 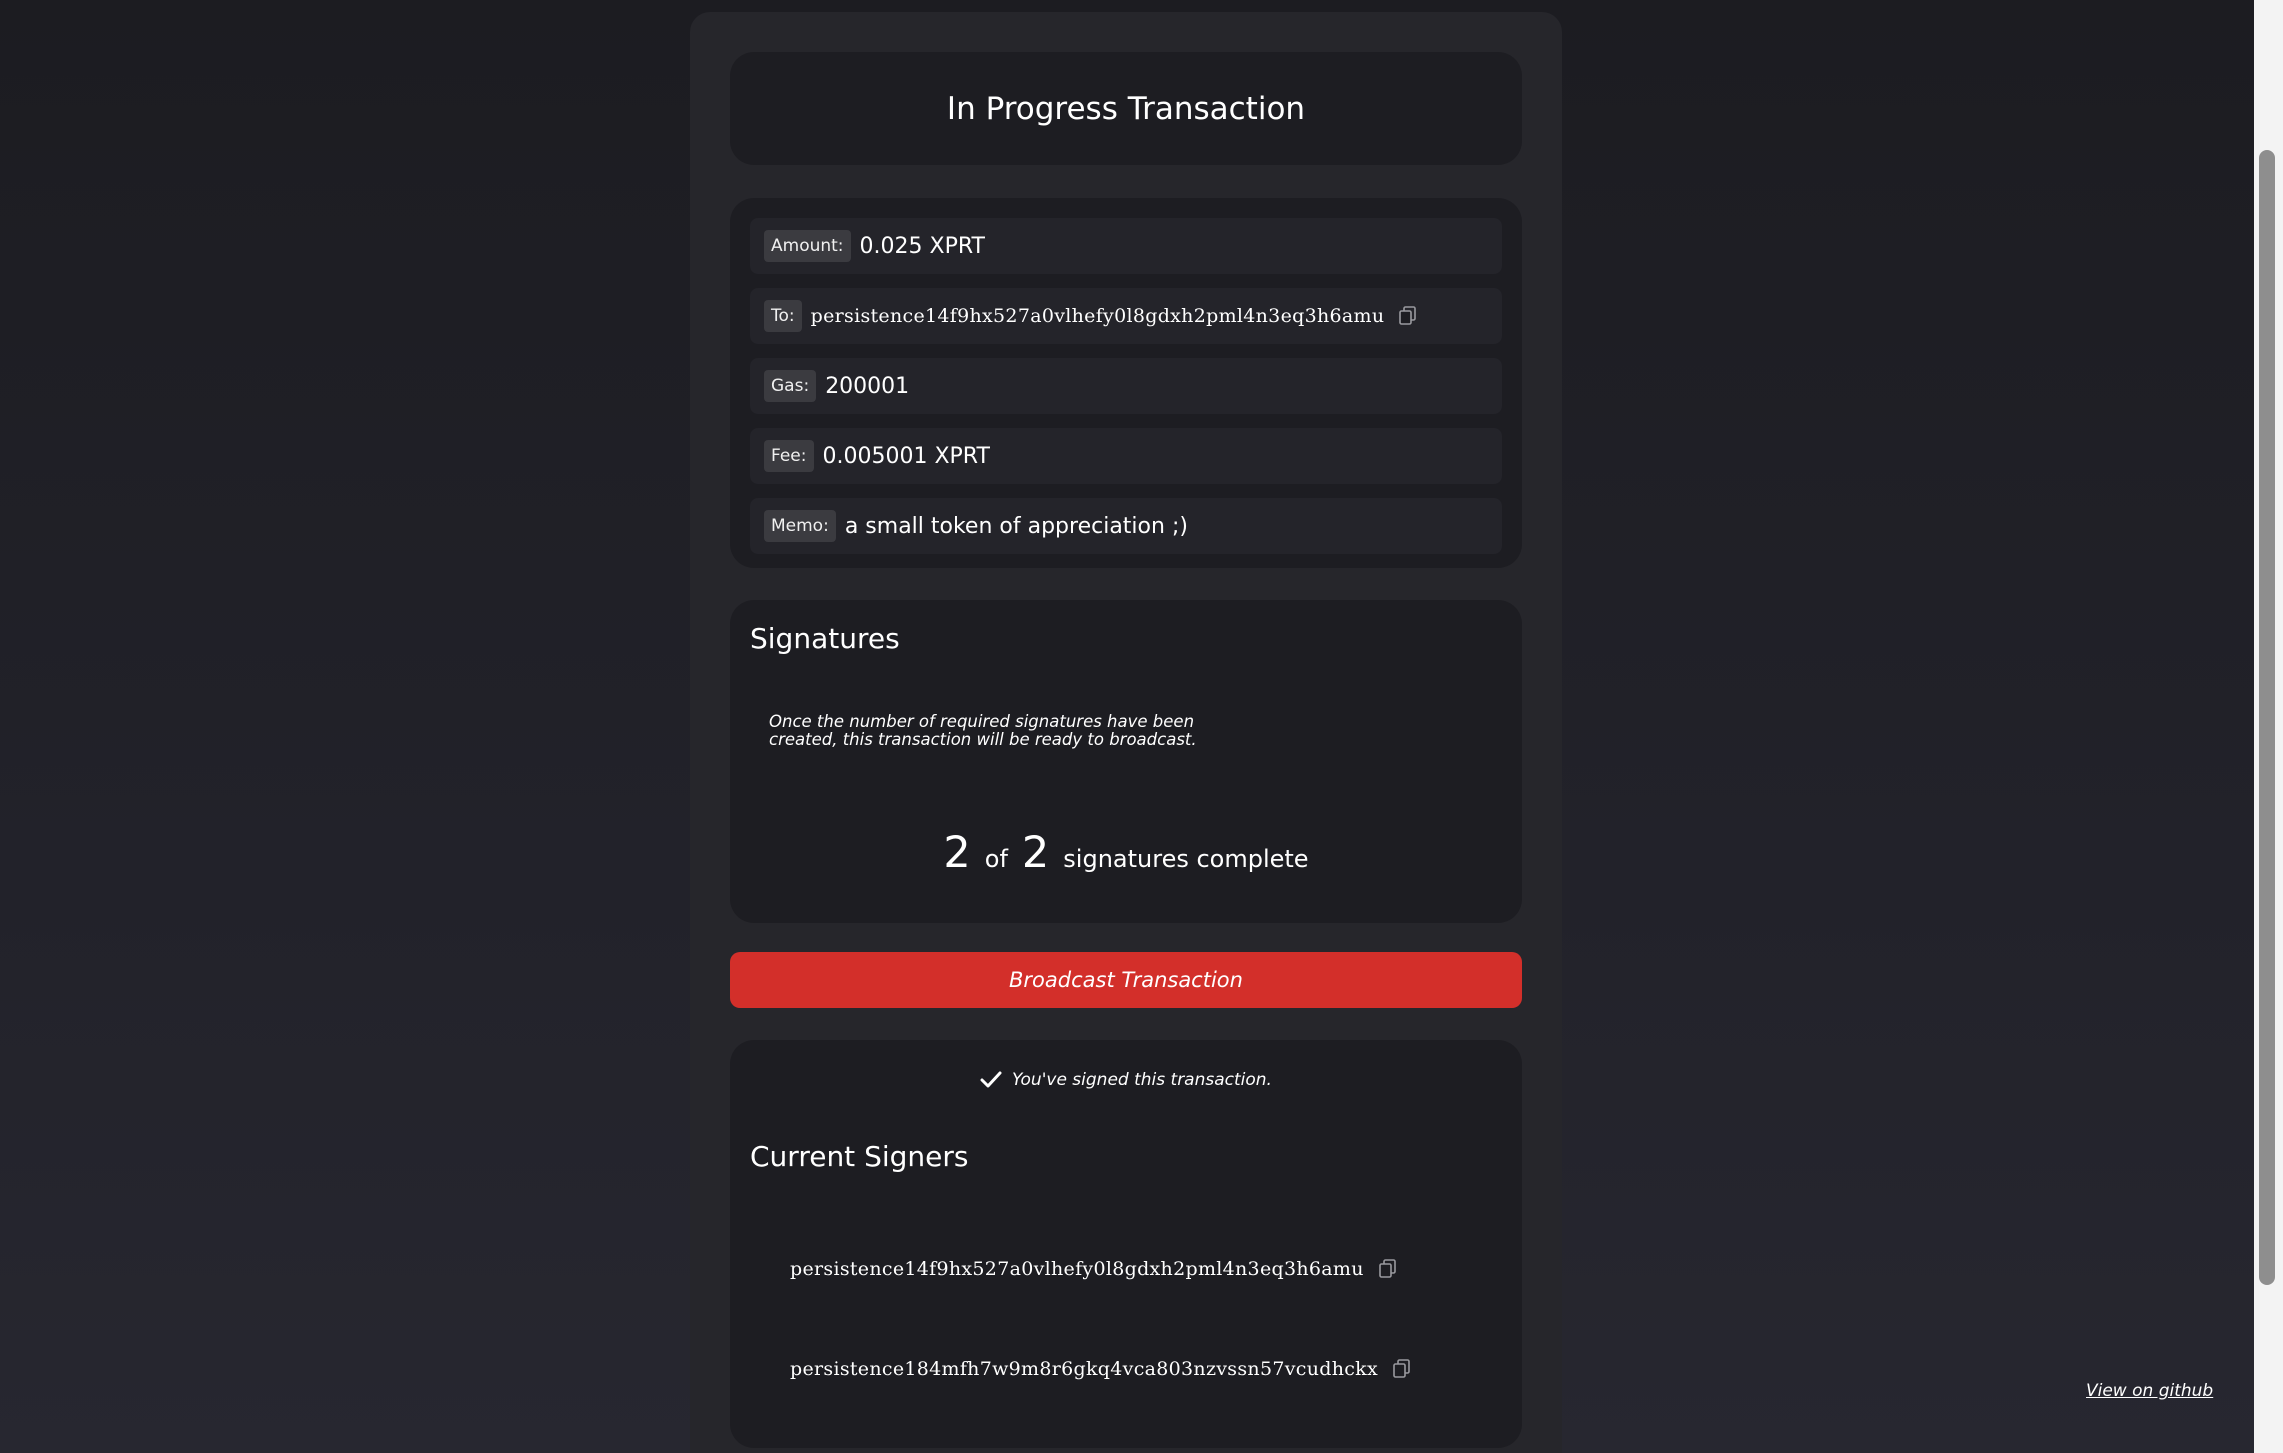 I want to click on page-title: In Progress Transaction, so click(x=1126, y=108).